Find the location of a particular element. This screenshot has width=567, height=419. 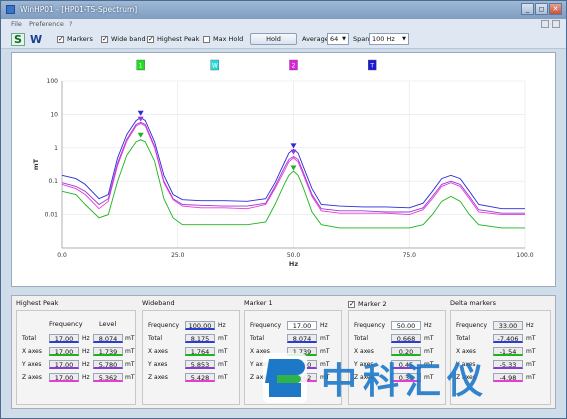

watermark-text: 中科汇仪 is located at coordinates (405, 381).